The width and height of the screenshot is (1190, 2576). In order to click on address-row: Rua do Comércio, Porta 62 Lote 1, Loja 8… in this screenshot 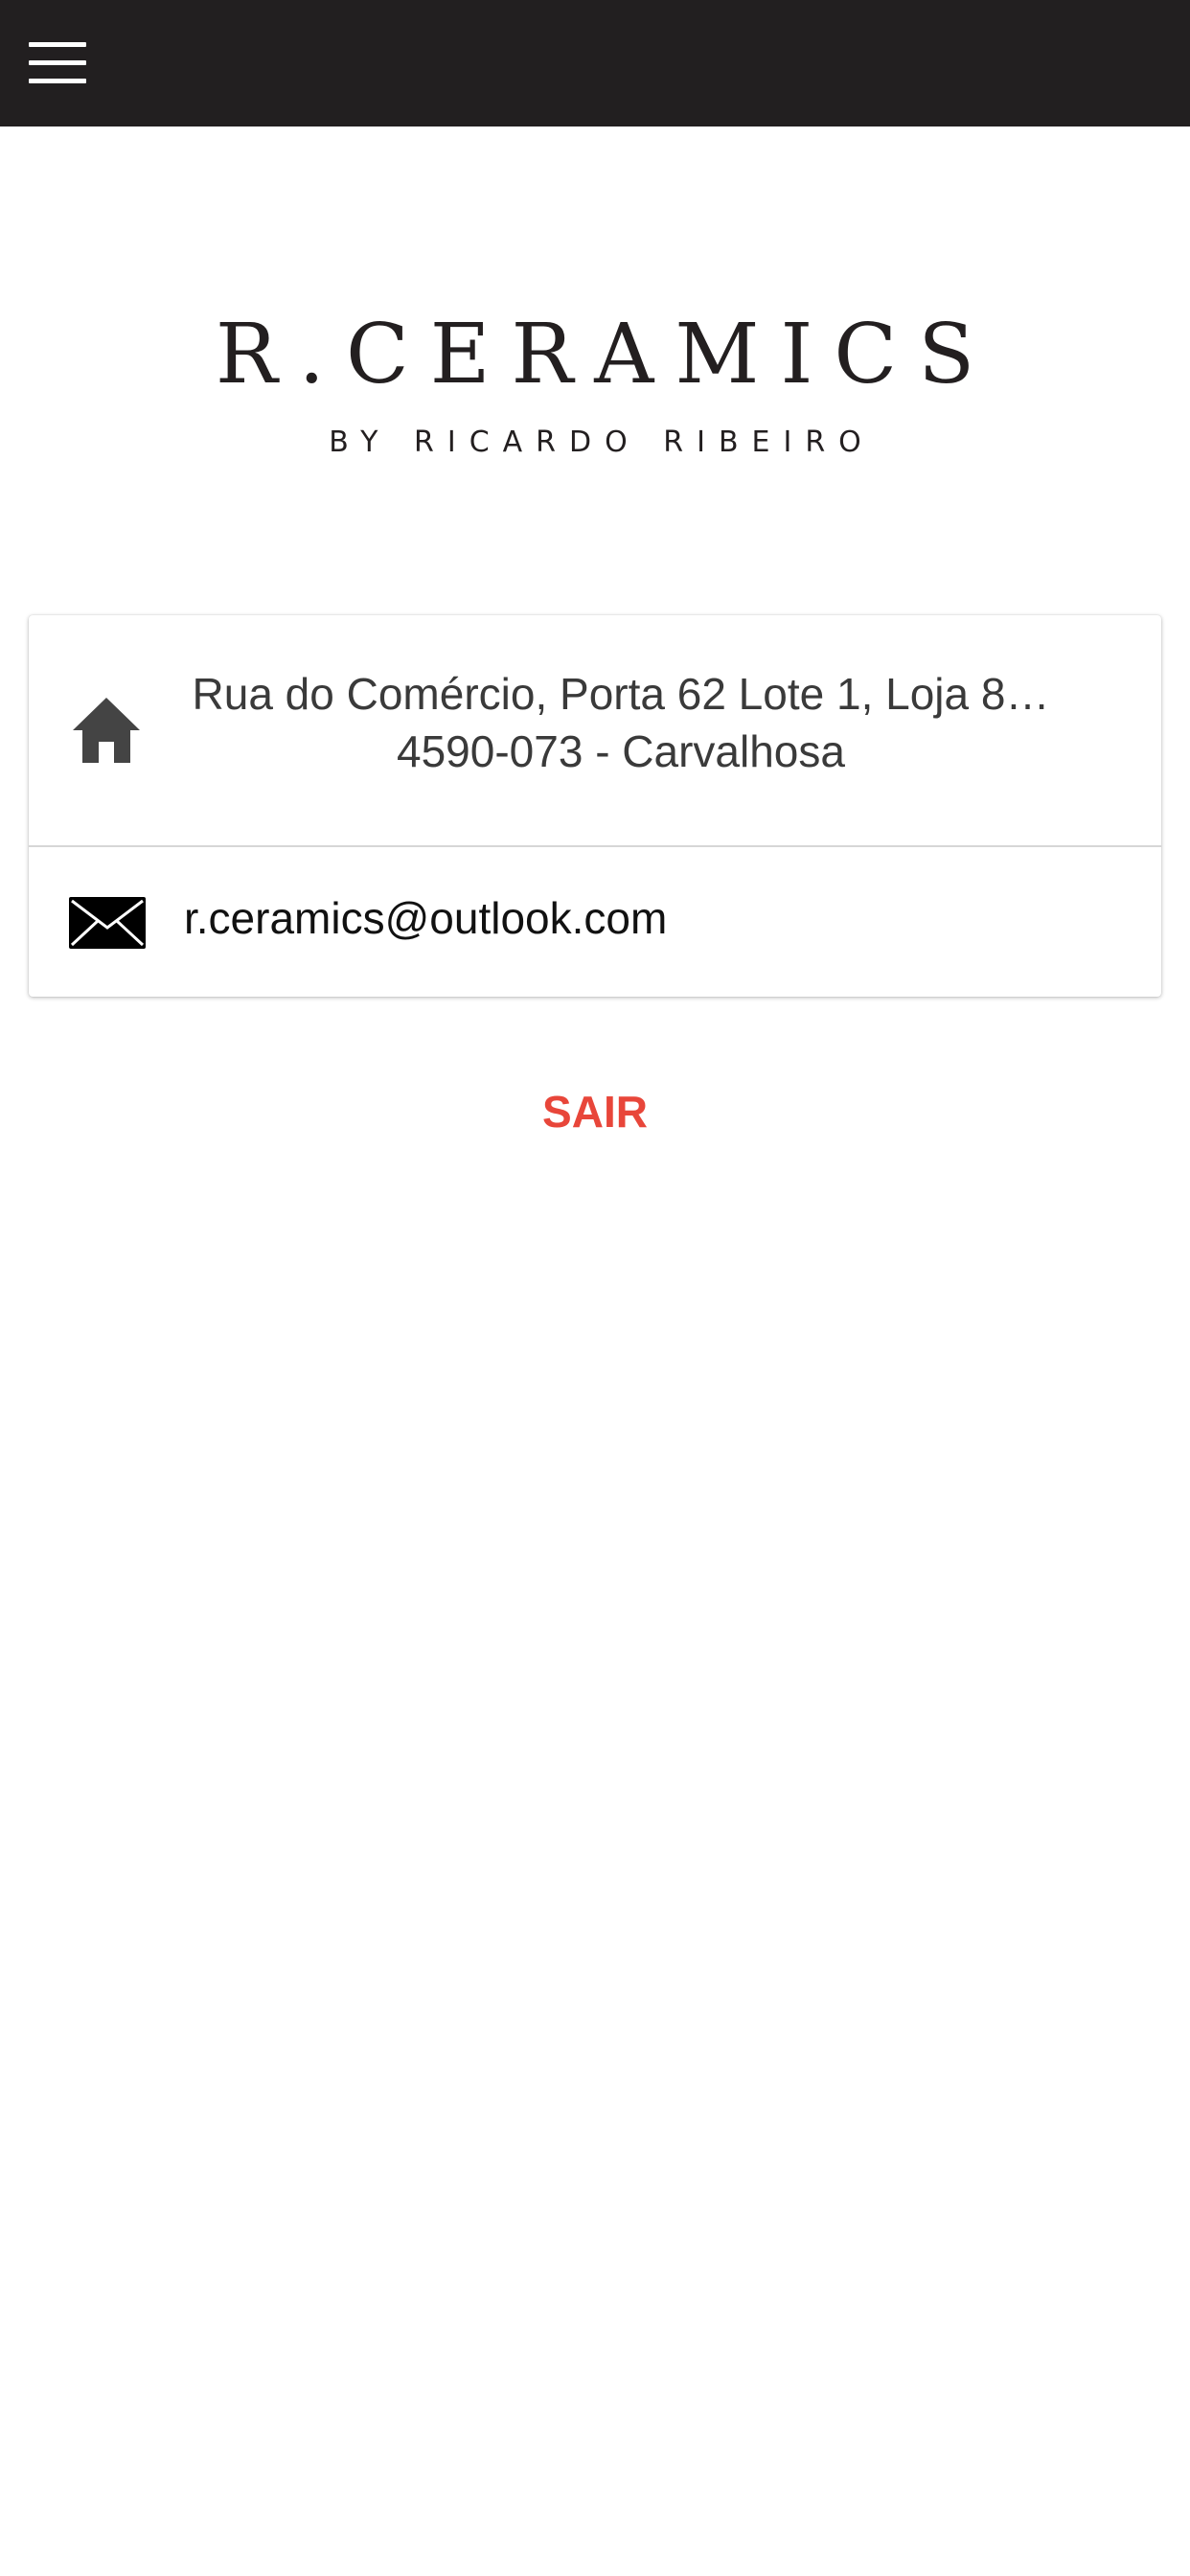, I will do `click(595, 731)`.